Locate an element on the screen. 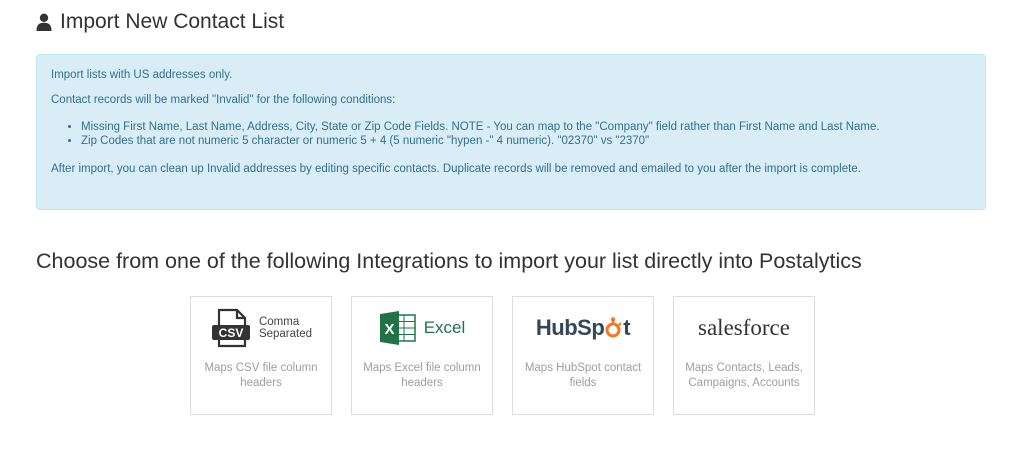 This screenshot has width=1024, height=450. csv-file-icon: CSV is located at coordinates (230, 328).